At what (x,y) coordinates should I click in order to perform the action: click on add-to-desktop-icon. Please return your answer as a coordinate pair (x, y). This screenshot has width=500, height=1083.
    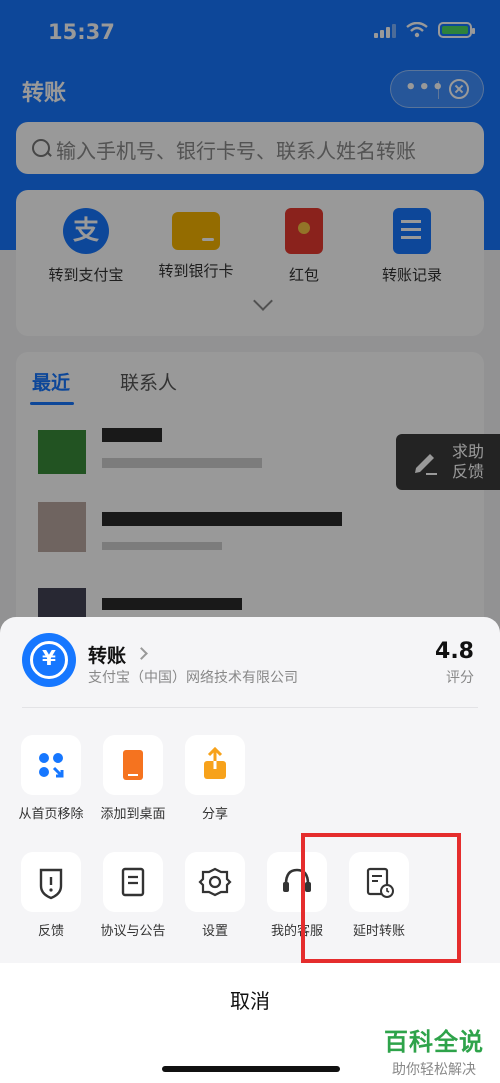
    Looking at the image, I should click on (133, 765).